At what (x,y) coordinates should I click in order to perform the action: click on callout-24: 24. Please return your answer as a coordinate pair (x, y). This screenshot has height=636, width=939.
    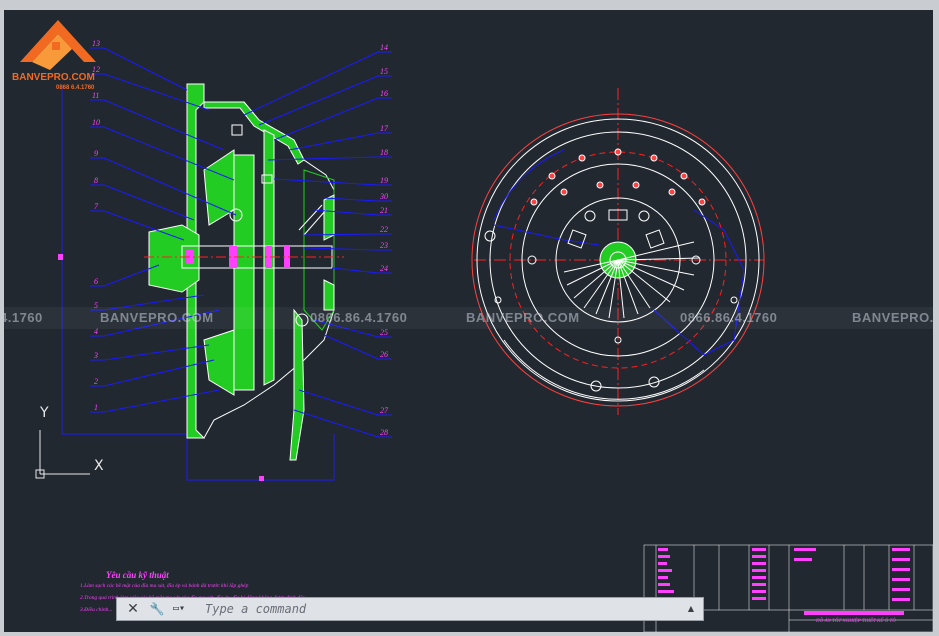
    Looking at the image, I should click on (384, 268).